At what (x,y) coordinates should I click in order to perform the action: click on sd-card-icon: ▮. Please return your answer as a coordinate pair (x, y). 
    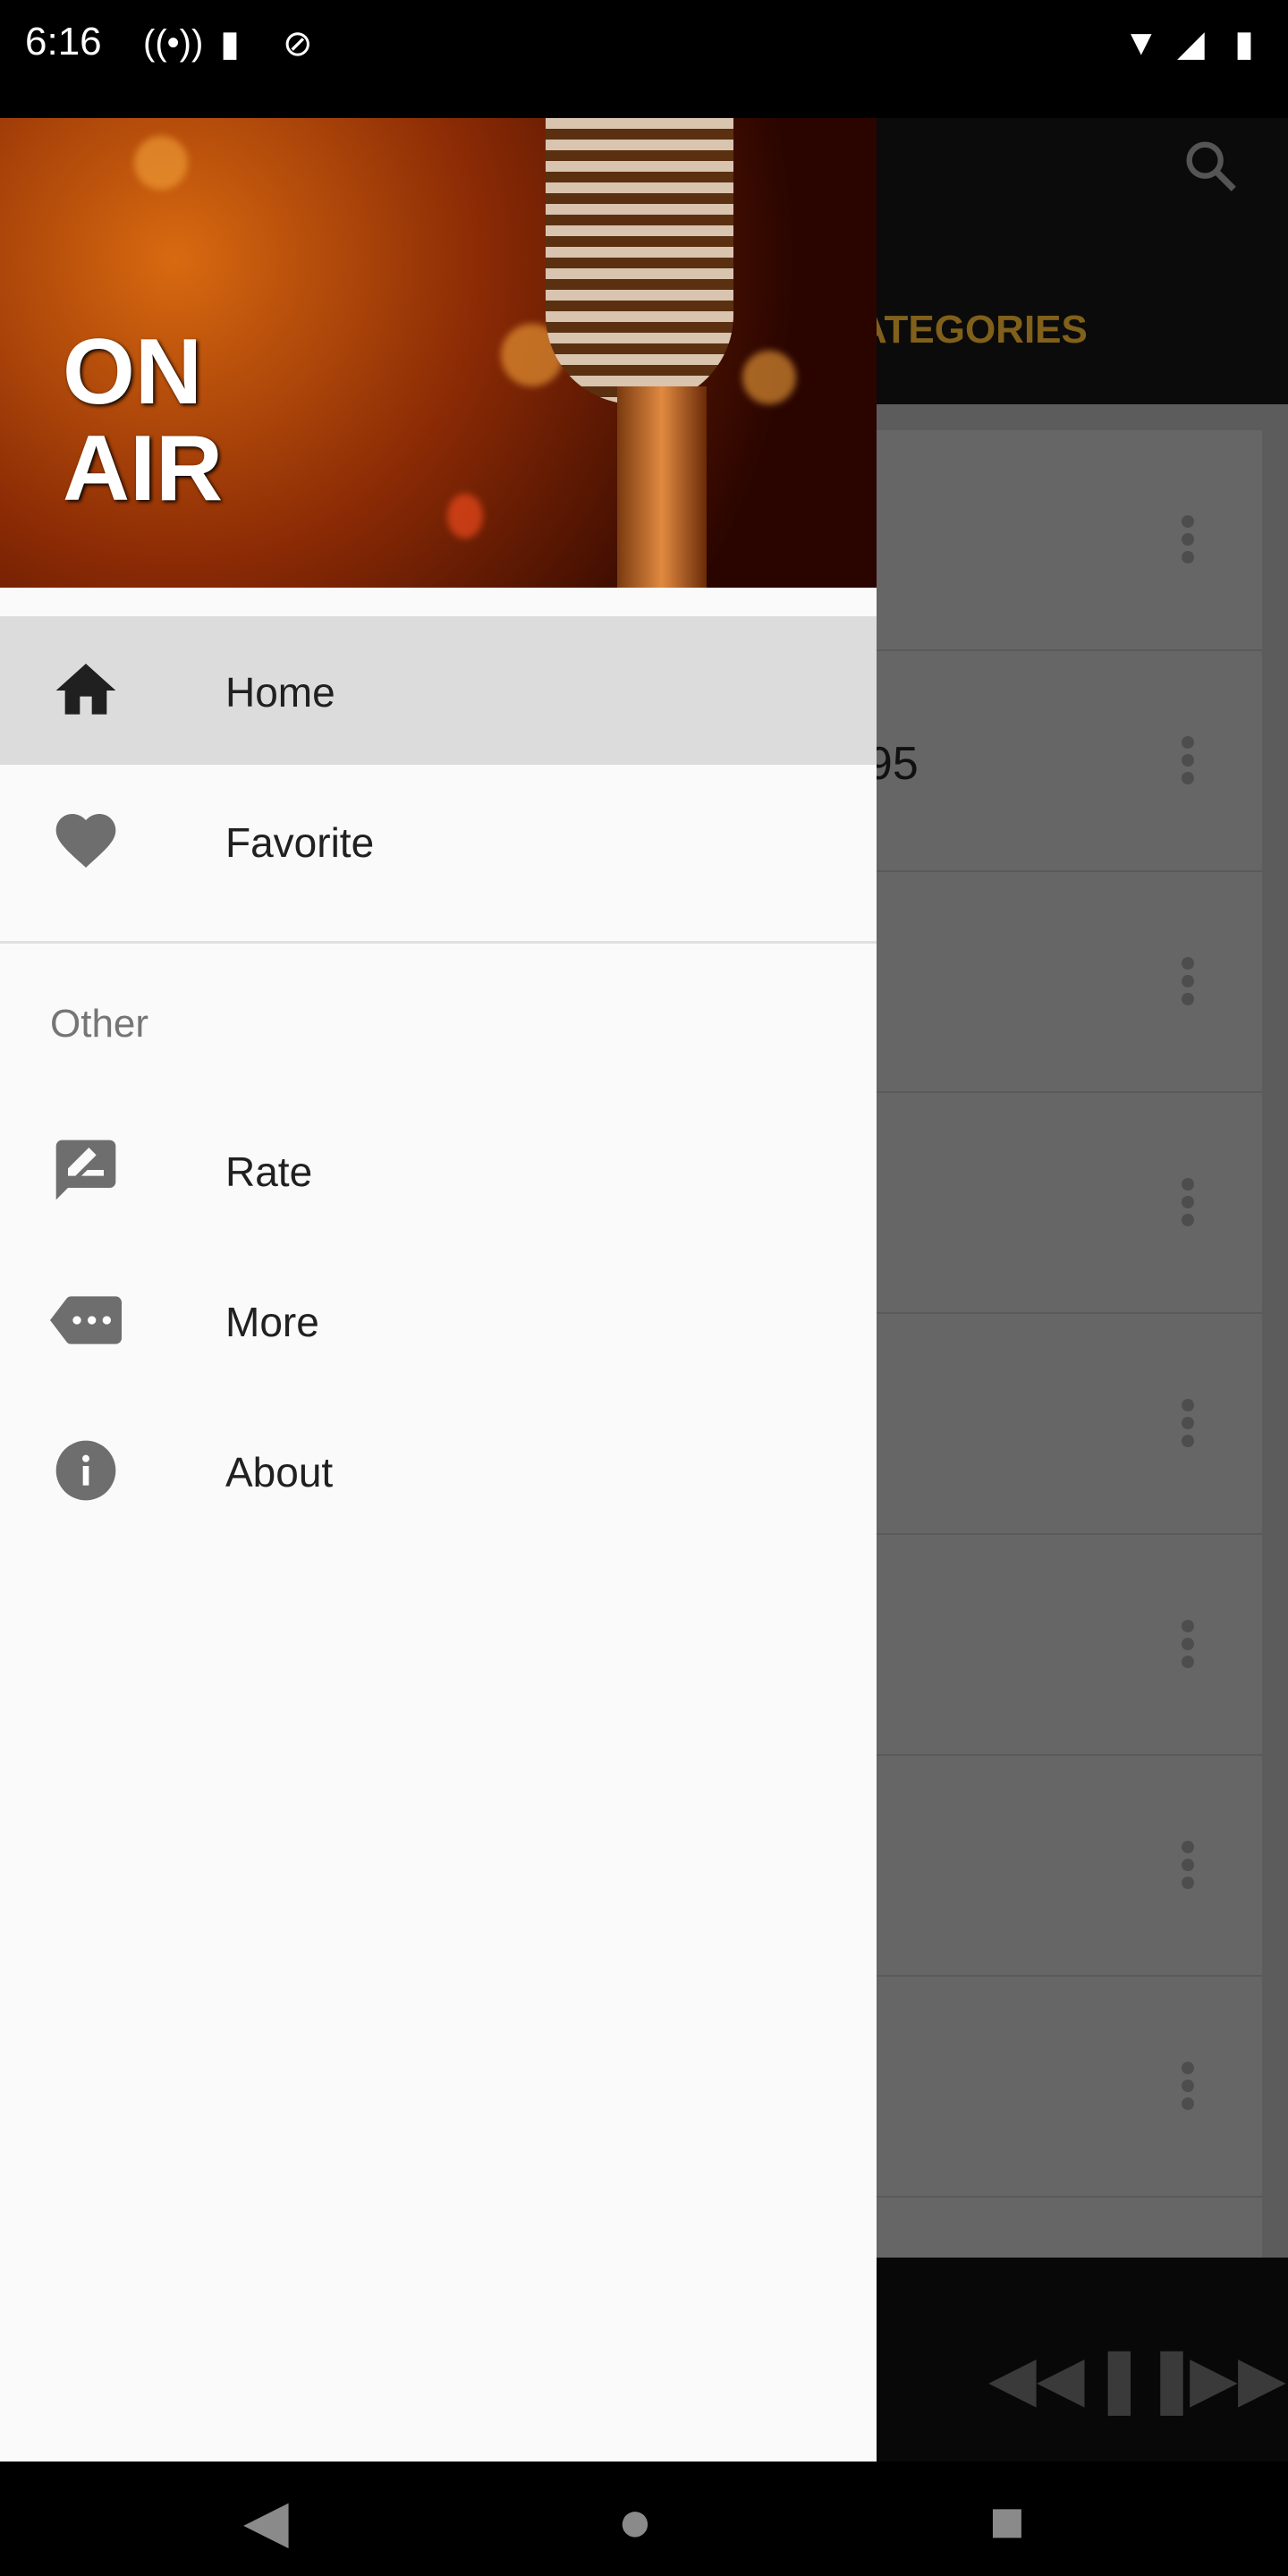
    Looking at the image, I should click on (230, 44).